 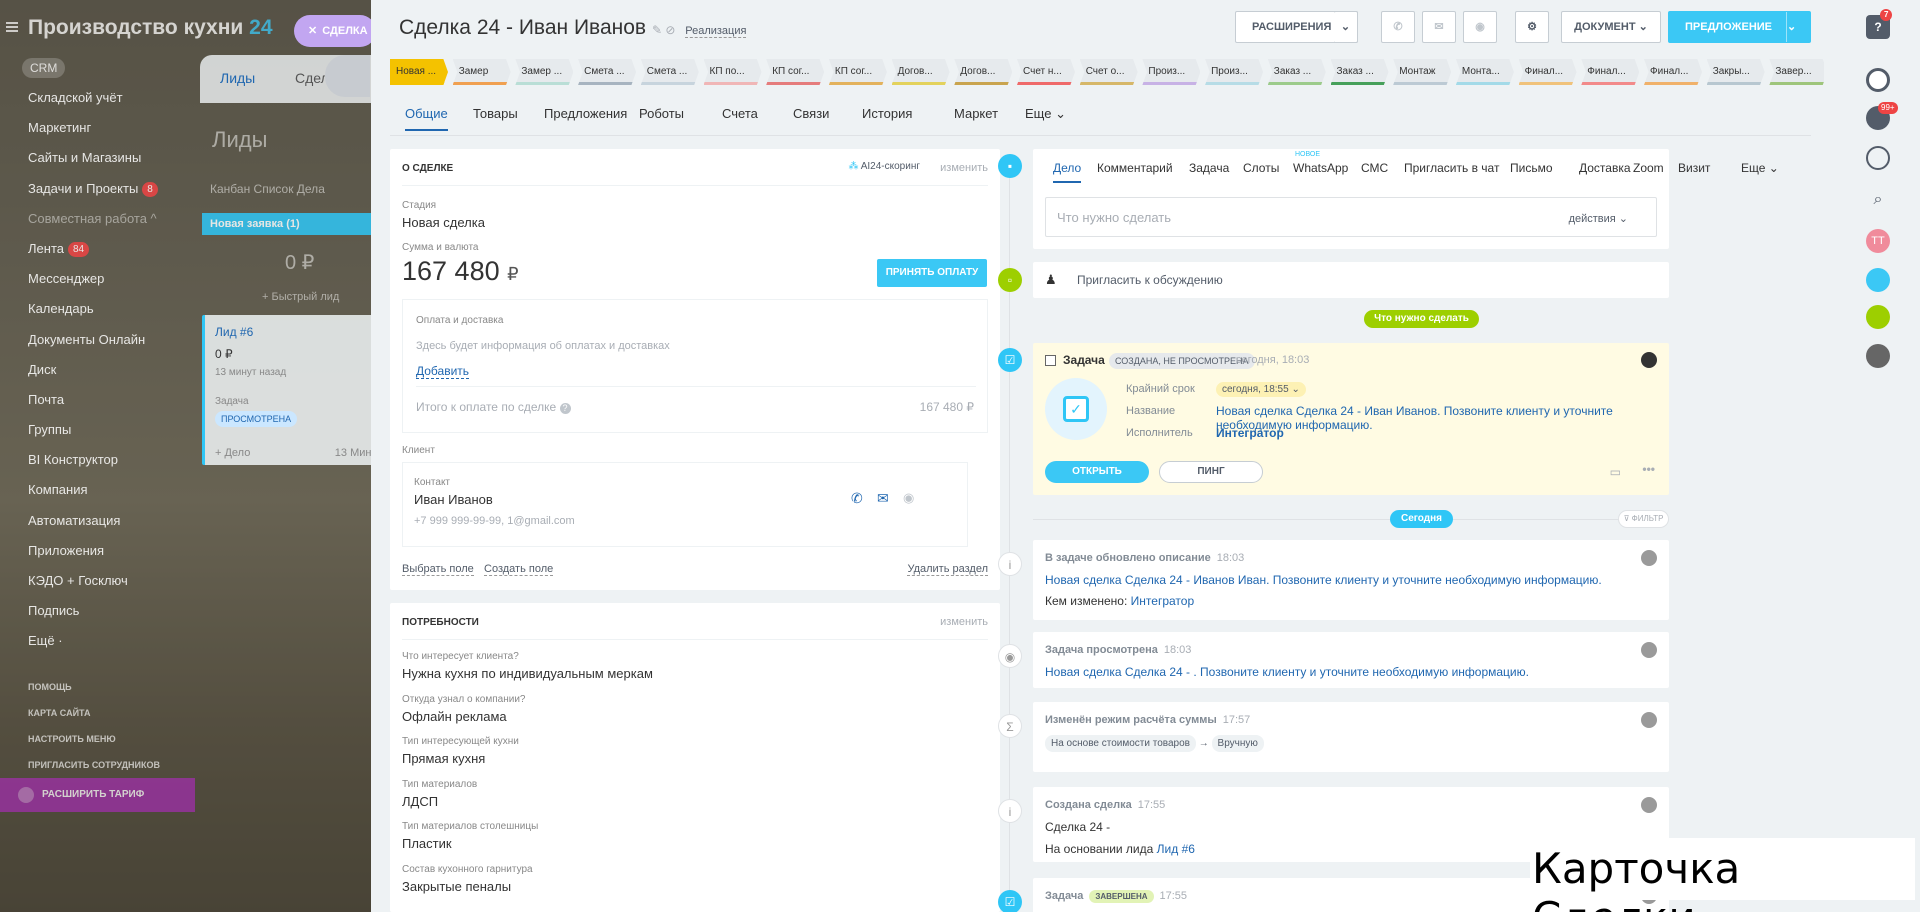 I want to click on chevron-down-icon: ⌄, so click(x=1346, y=27).